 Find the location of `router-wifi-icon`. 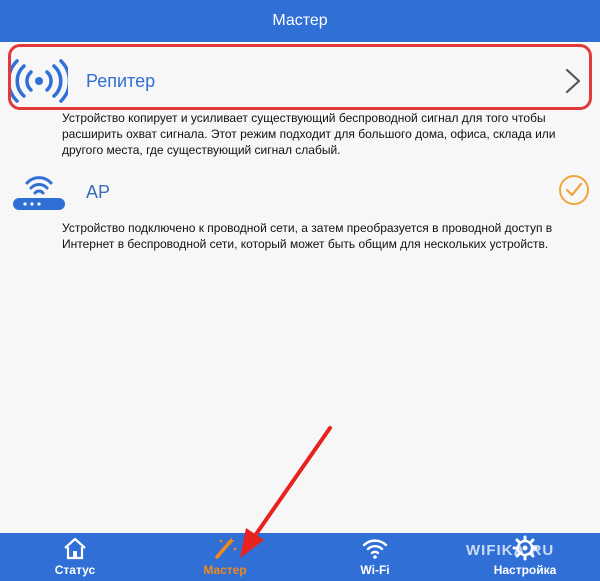

router-wifi-icon is located at coordinates (39, 193).